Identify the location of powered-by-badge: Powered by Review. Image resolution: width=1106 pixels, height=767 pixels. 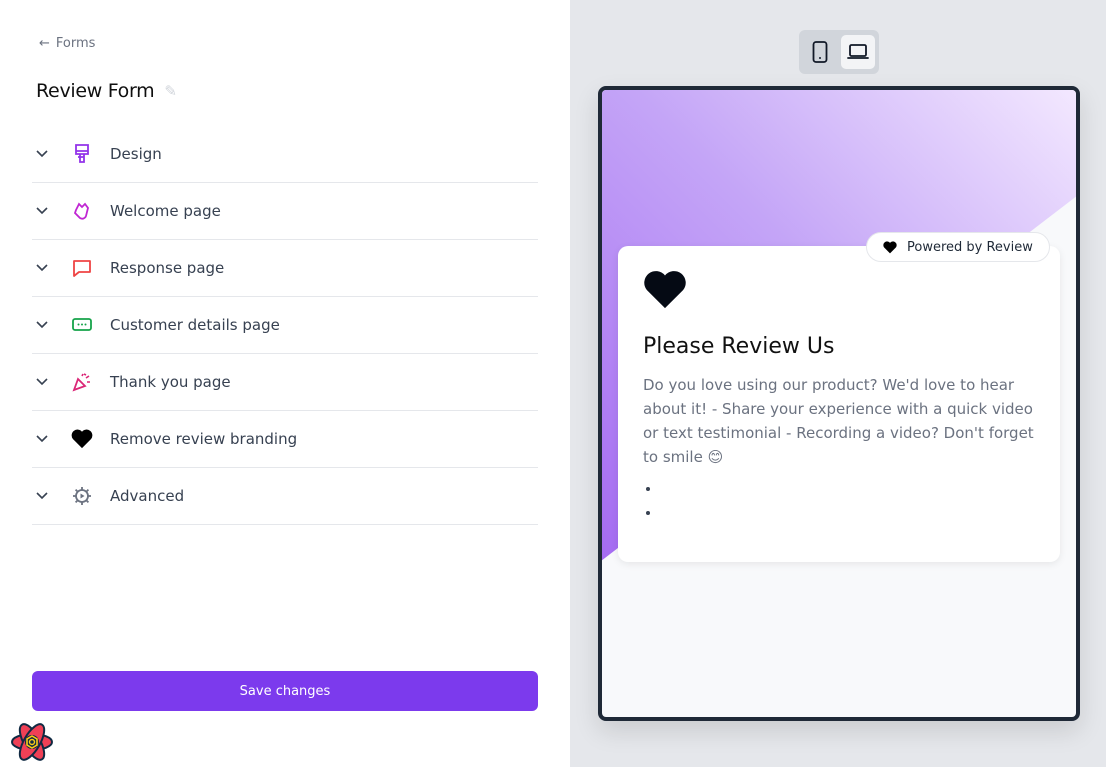
(958, 247).